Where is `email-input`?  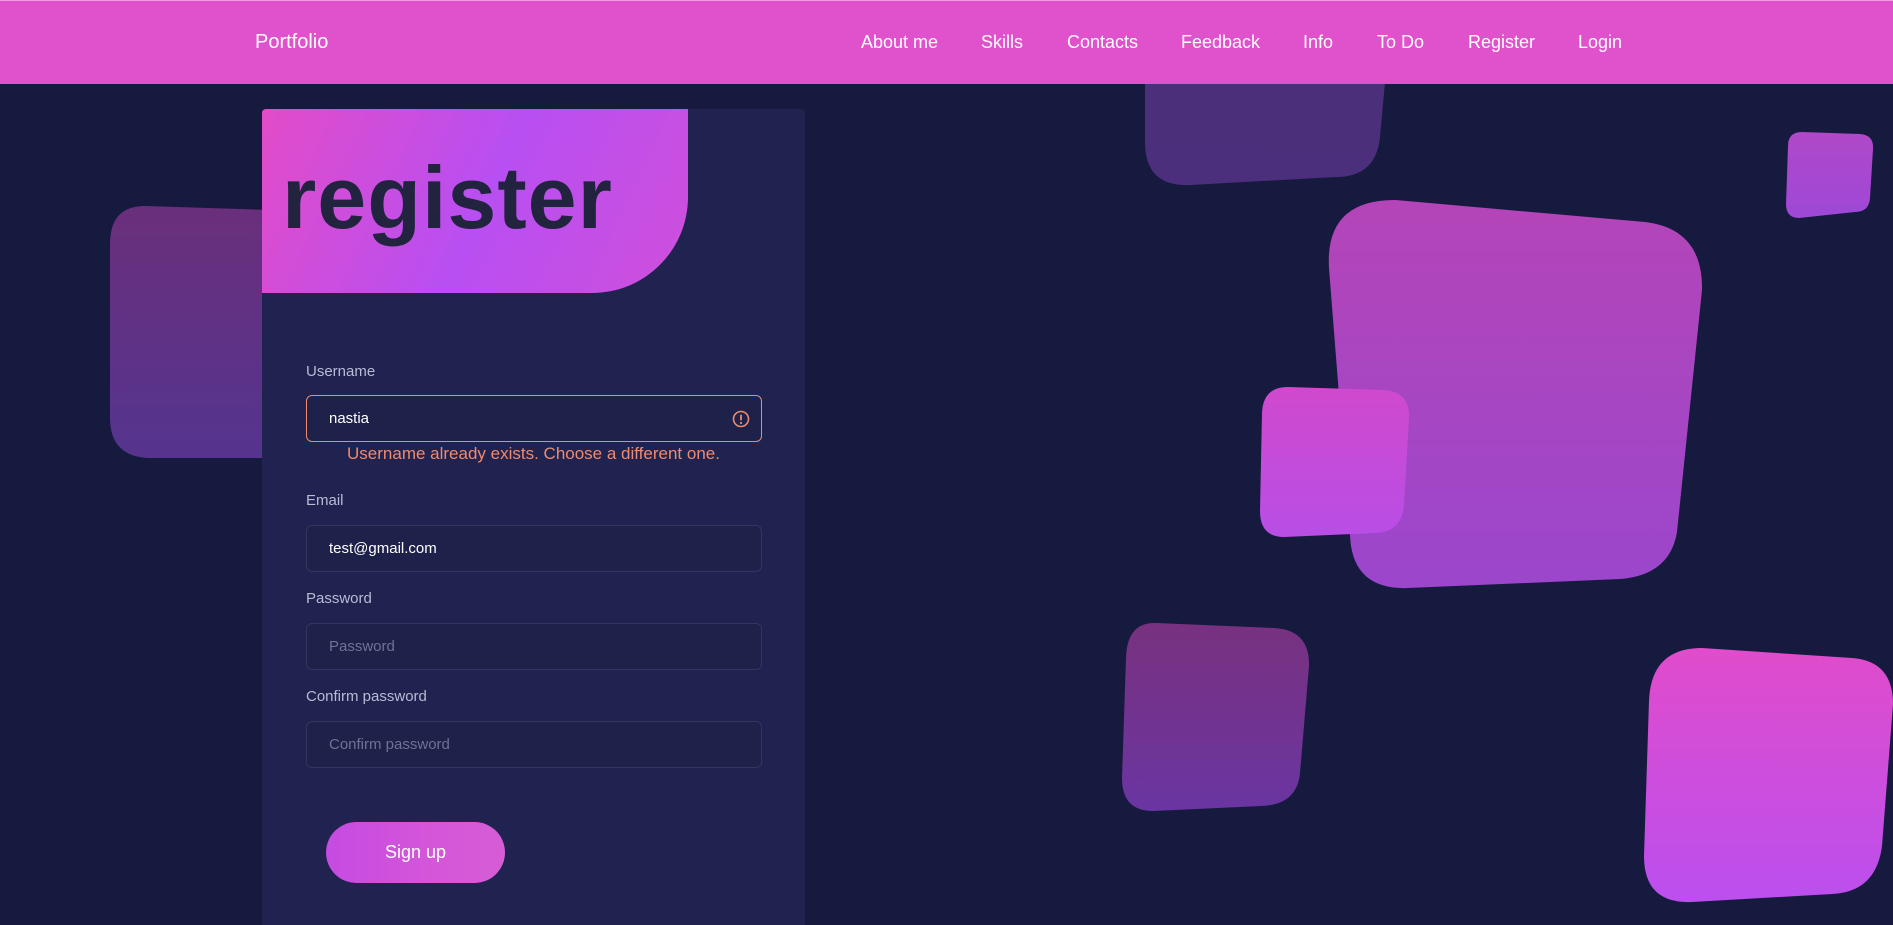 email-input is located at coordinates (534, 548).